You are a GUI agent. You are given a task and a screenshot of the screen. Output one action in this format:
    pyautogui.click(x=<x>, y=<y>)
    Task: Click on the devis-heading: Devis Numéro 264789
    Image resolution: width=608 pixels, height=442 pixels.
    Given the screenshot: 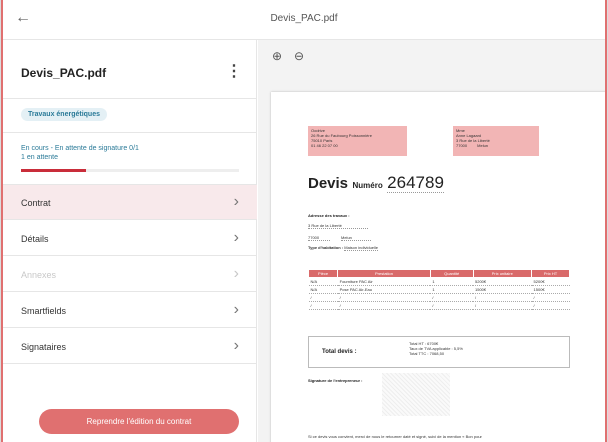 What is the action you would take?
    pyautogui.click(x=376, y=183)
    